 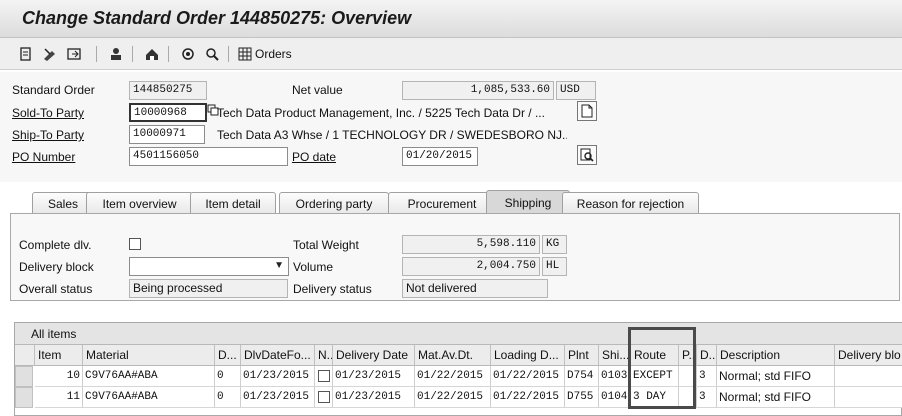 What do you see at coordinates (48, 135) in the screenshot?
I see `ship-to-party-label: Ship-To Party` at bounding box center [48, 135].